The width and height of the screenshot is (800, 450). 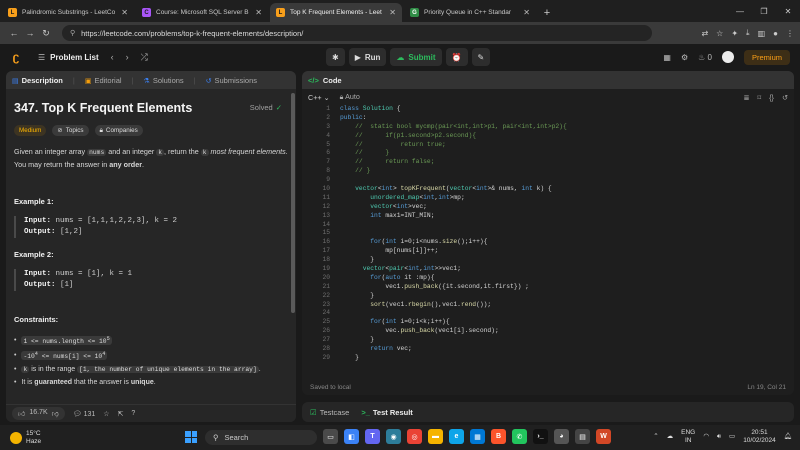 What do you see at coordinates (393, 436) in the screenshot?
I see `meet-icon: ◉` at bounding box center [393, 436].